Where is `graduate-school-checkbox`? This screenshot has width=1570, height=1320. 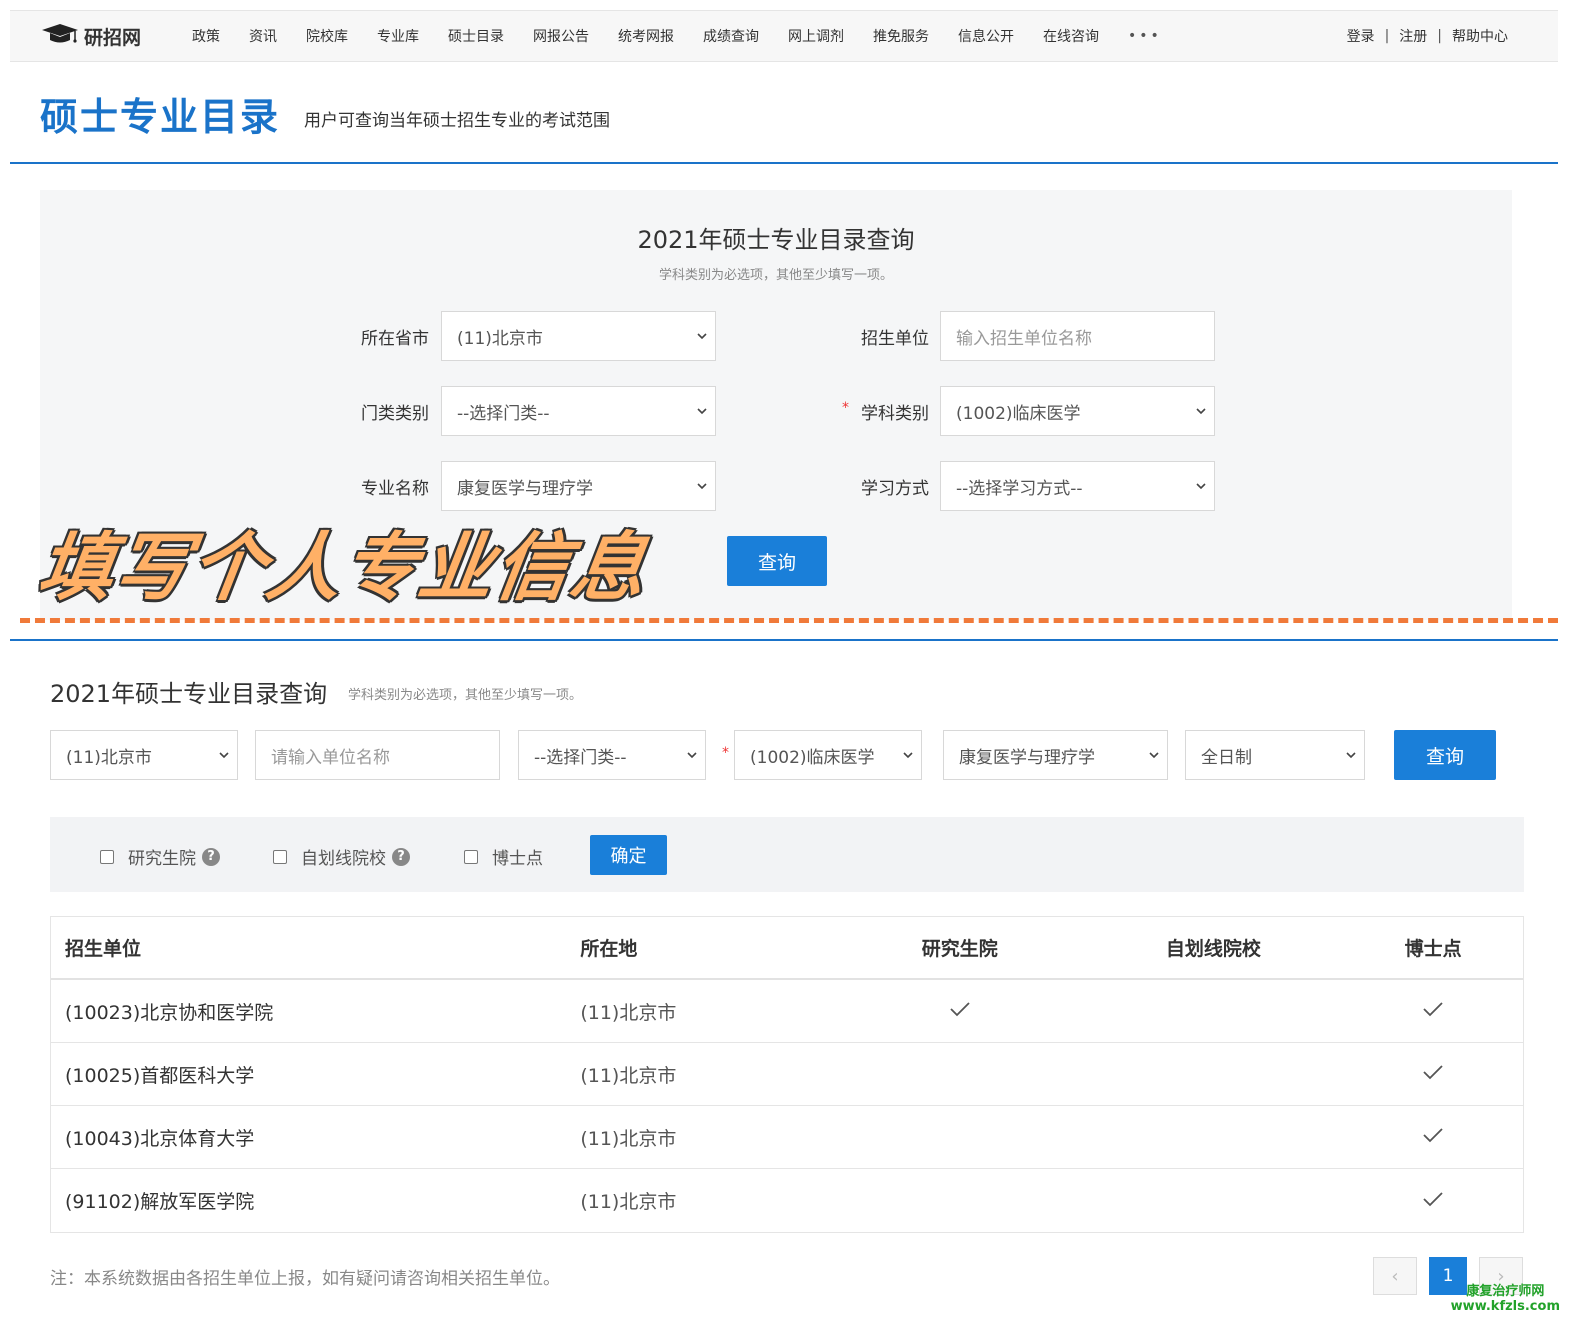 graduate-school-checkbox is located at coordinates (107, 856).